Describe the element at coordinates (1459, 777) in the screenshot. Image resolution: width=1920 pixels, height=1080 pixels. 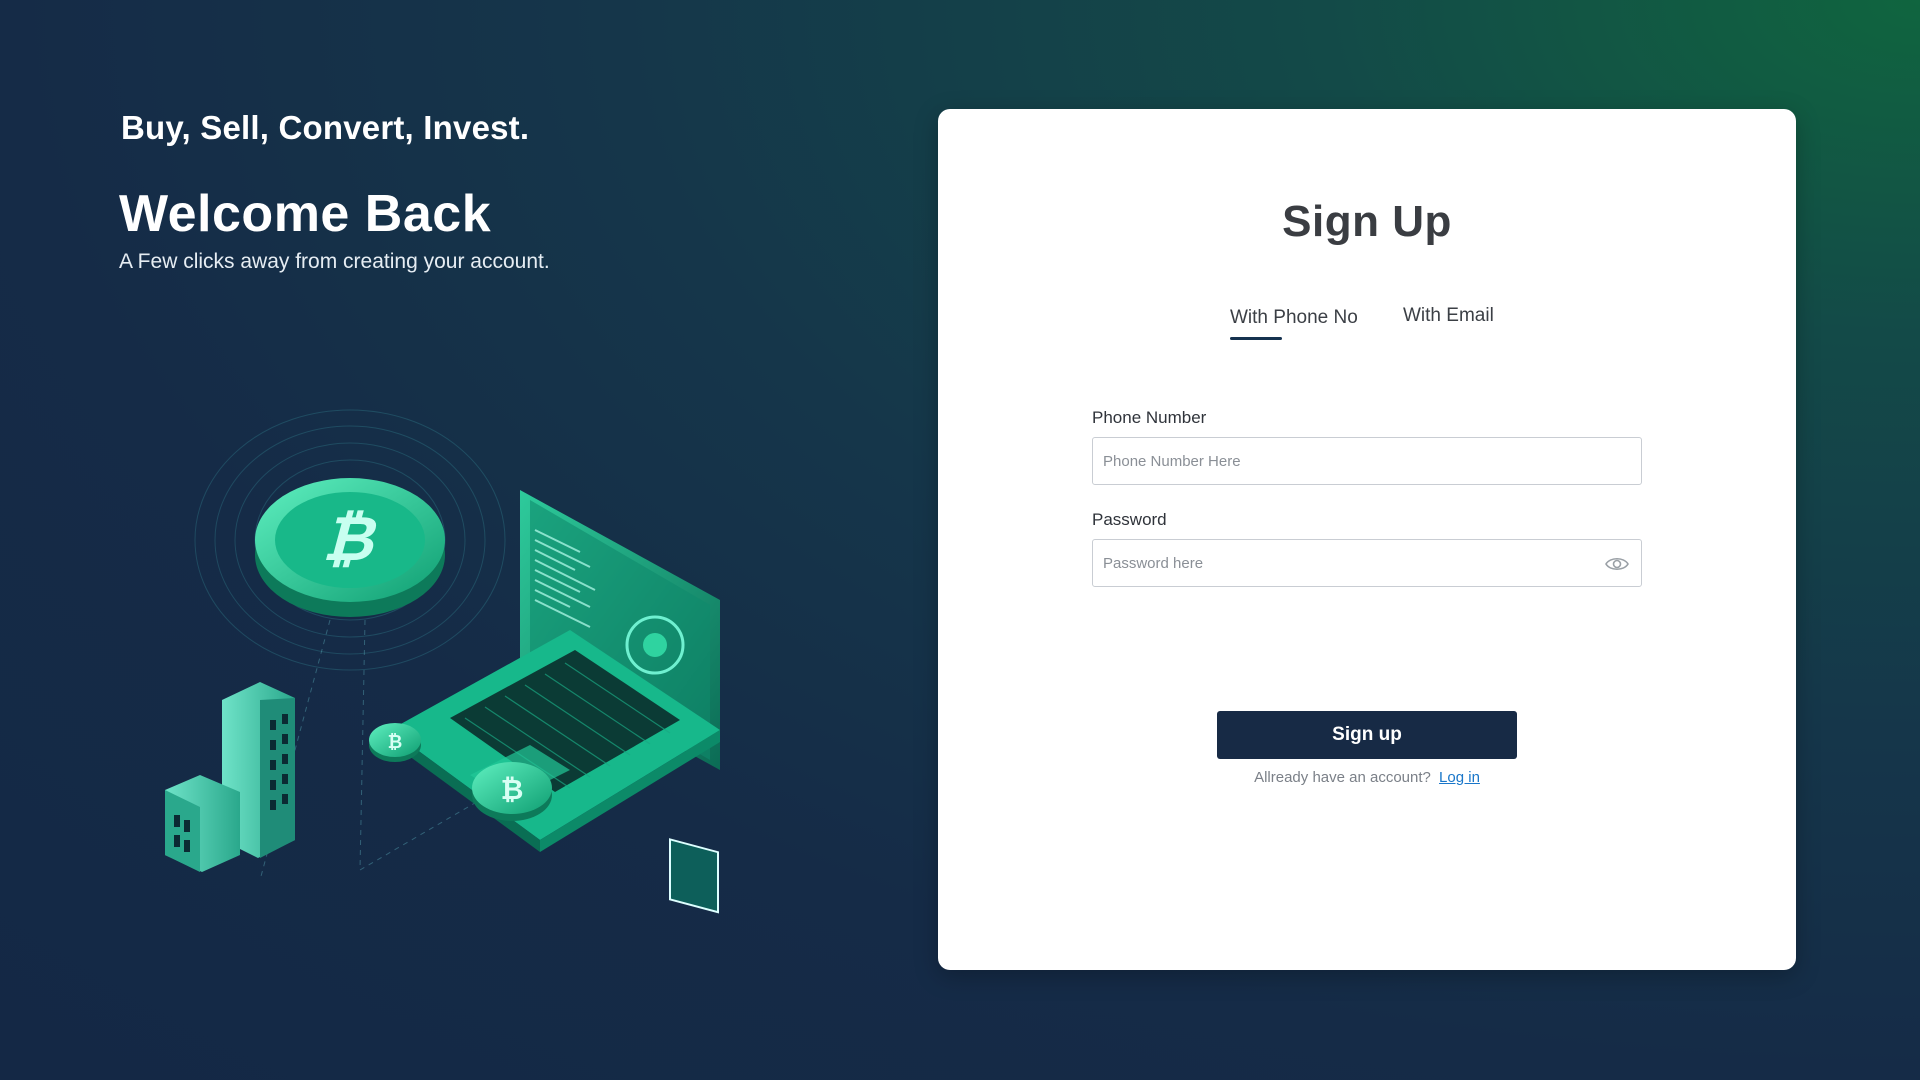
I see `login-link: Log in` at that location.